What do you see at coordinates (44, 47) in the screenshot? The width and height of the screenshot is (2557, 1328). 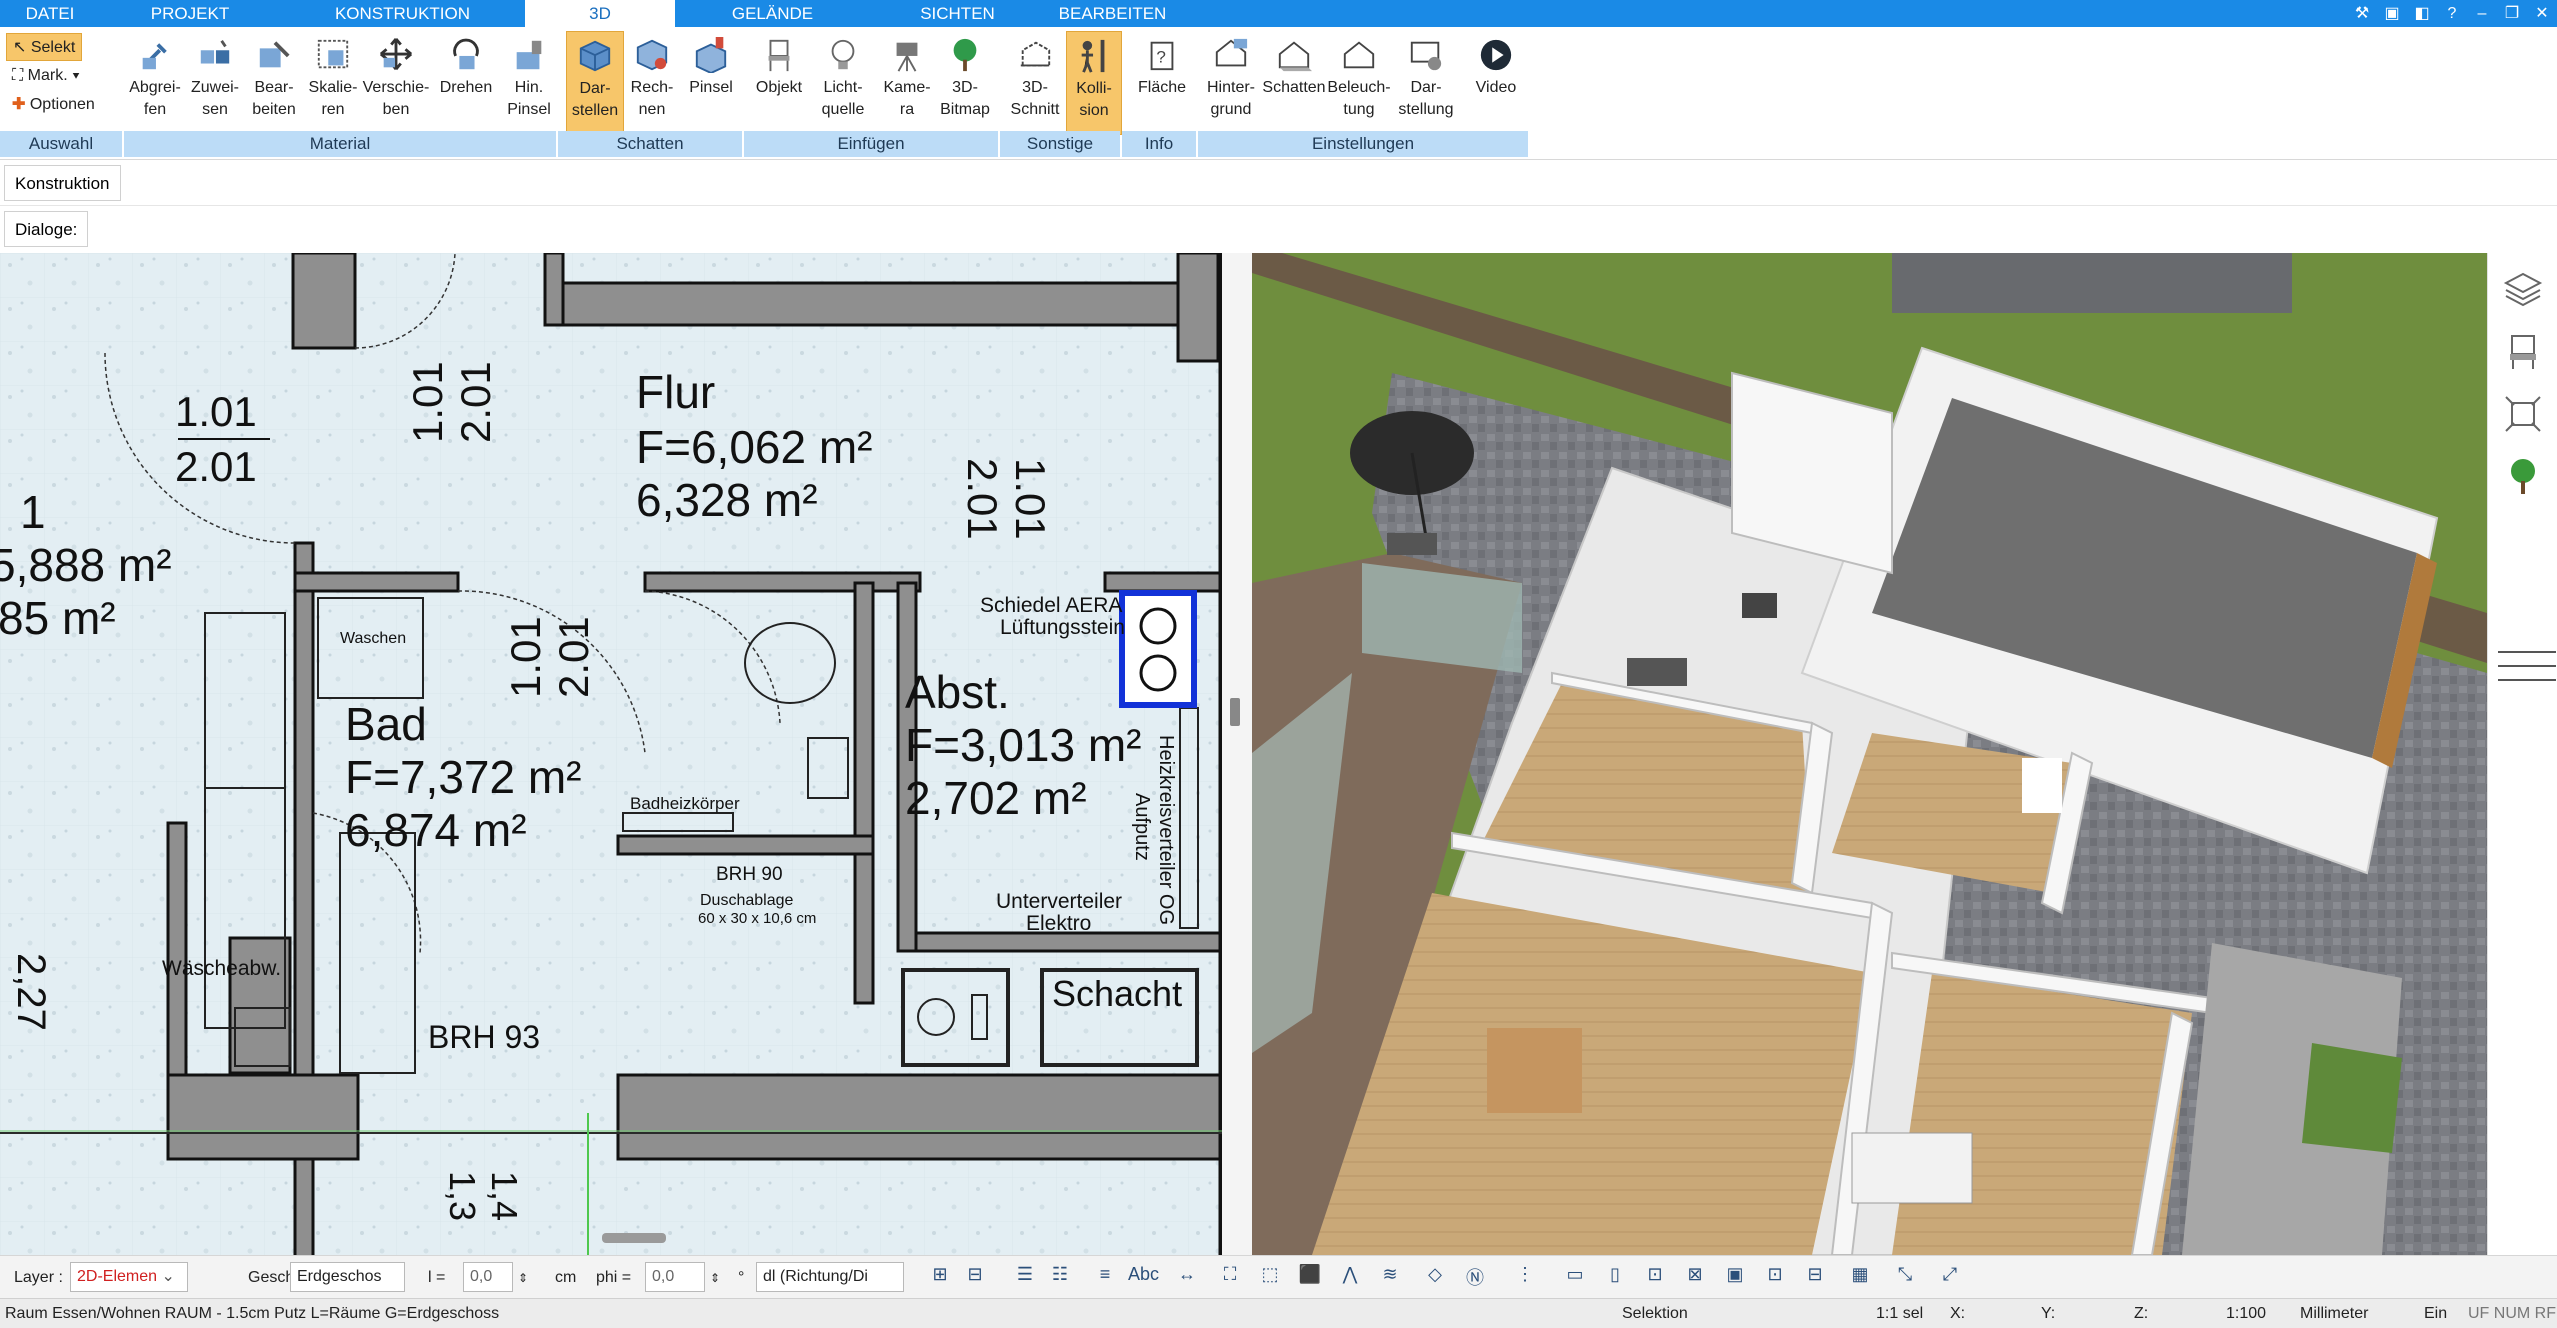 I see `selekt-button: ↖ Selekt` at bounding box center [44, 47].